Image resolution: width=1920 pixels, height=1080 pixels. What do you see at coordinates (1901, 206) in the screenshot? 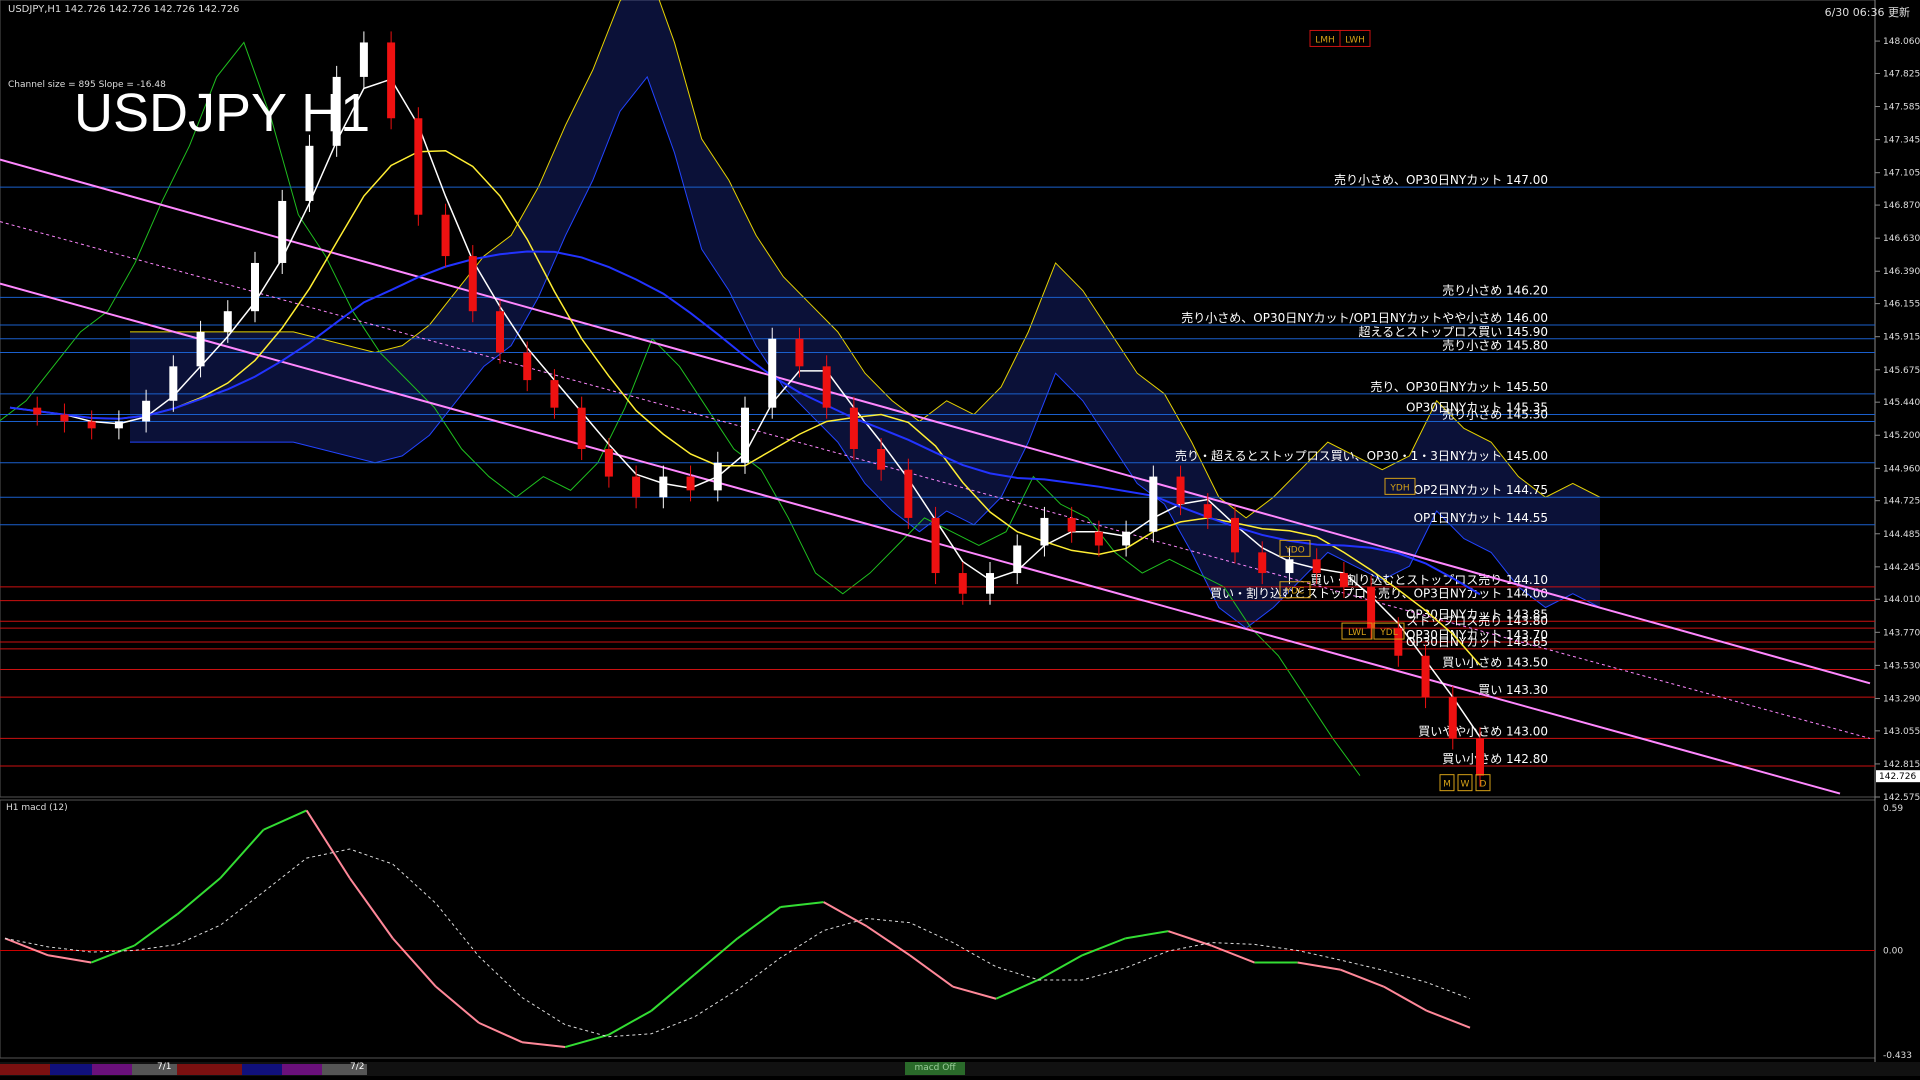
I see `price-tick-label: 146.870` at bounding box center [1901, 206].